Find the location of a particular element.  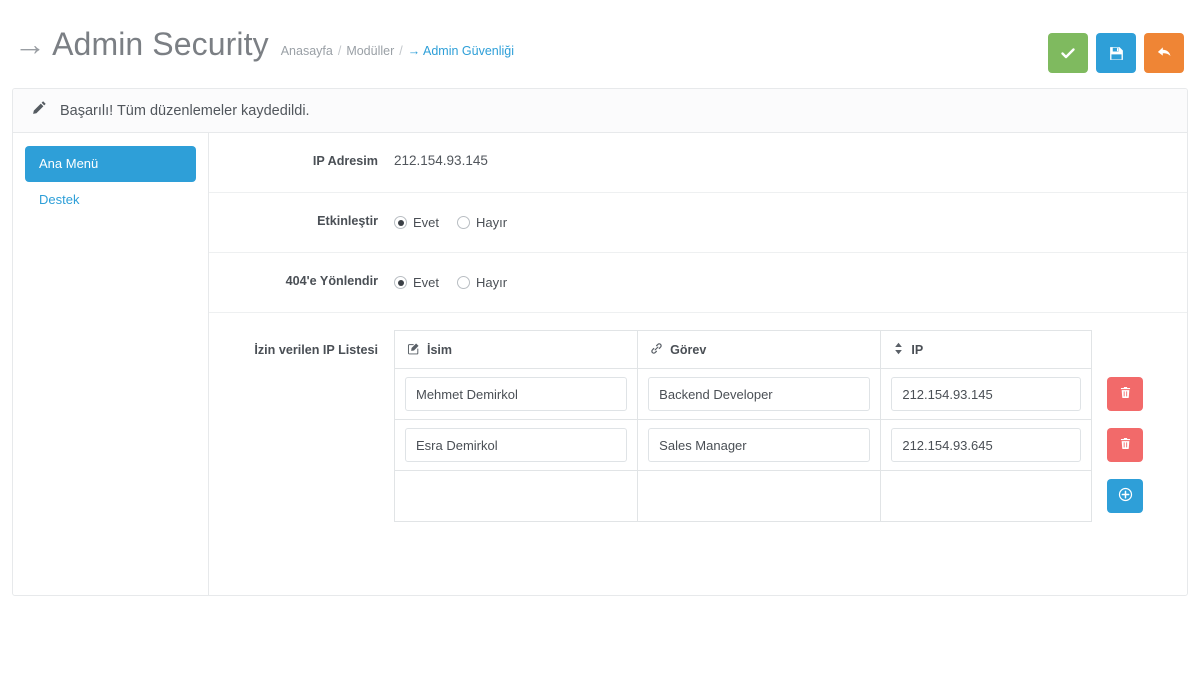

header-actions is located at coordinates (1116, 53).